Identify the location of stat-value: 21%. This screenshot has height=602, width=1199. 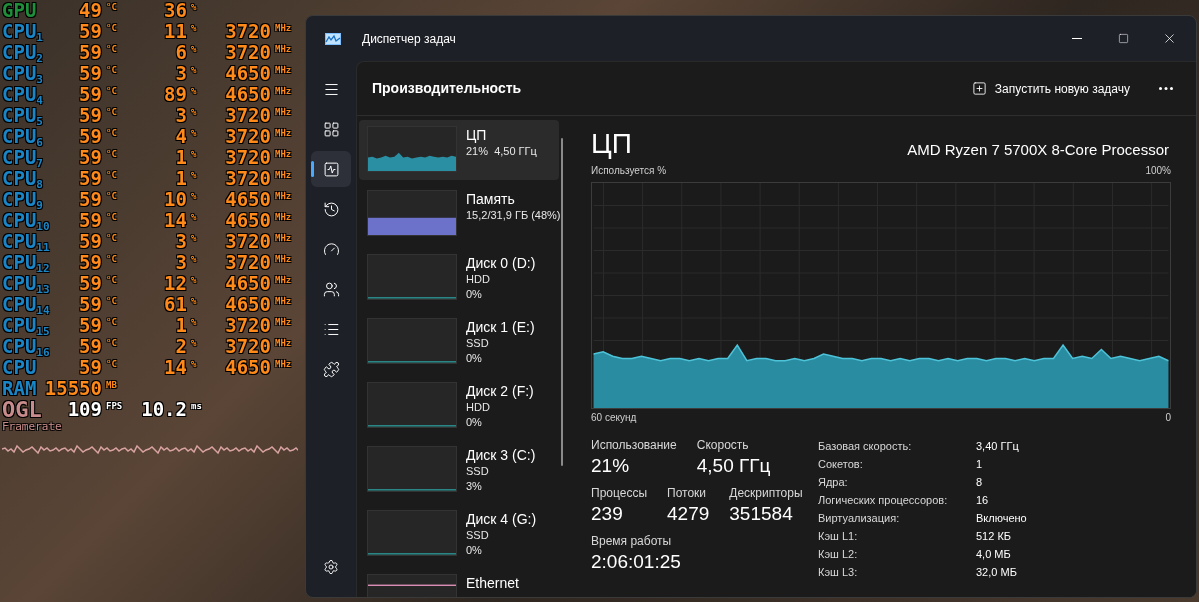
(611, 466).